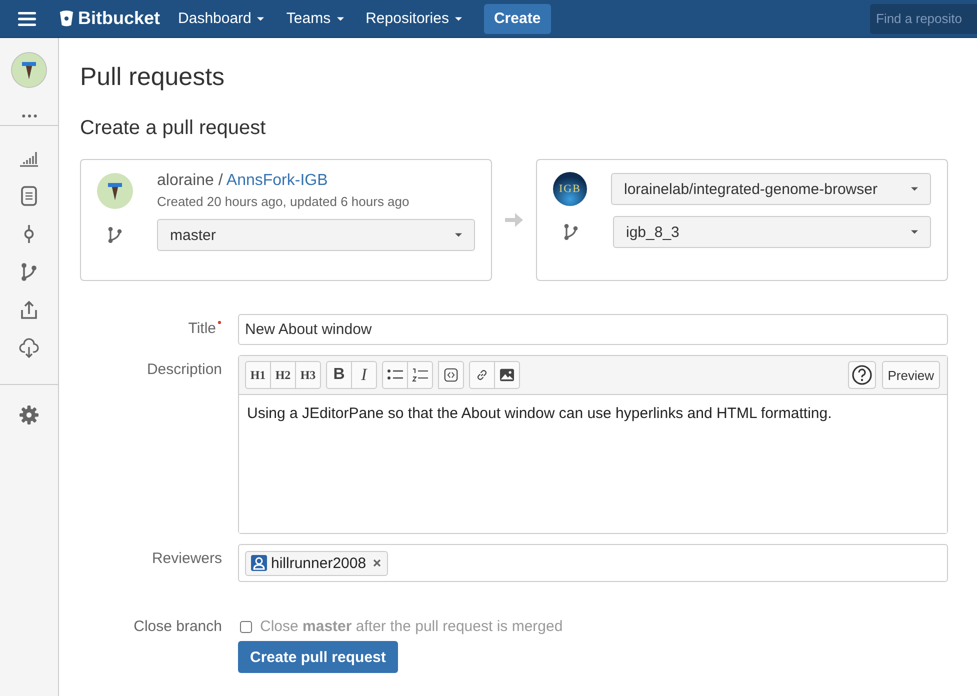 Image resolution: width=977 pixels, height=696 pixels. Describe the element at coordinates (27, 19) in the screenshot. I see `menu-icon` at that location.